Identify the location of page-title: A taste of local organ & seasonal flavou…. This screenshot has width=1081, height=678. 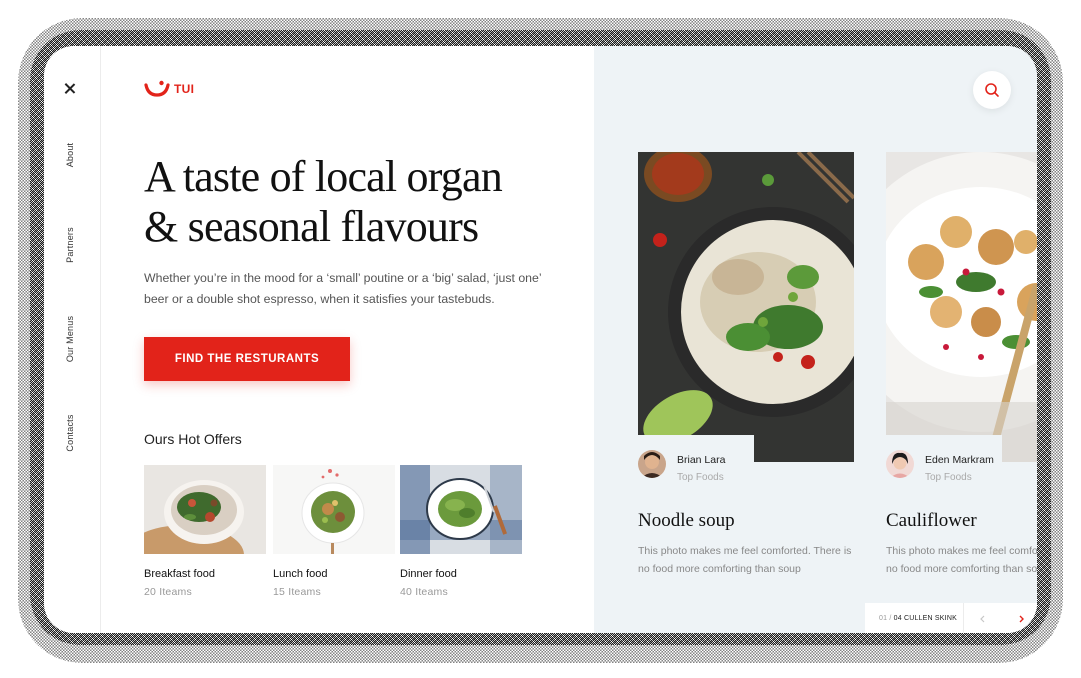
(364, 202).